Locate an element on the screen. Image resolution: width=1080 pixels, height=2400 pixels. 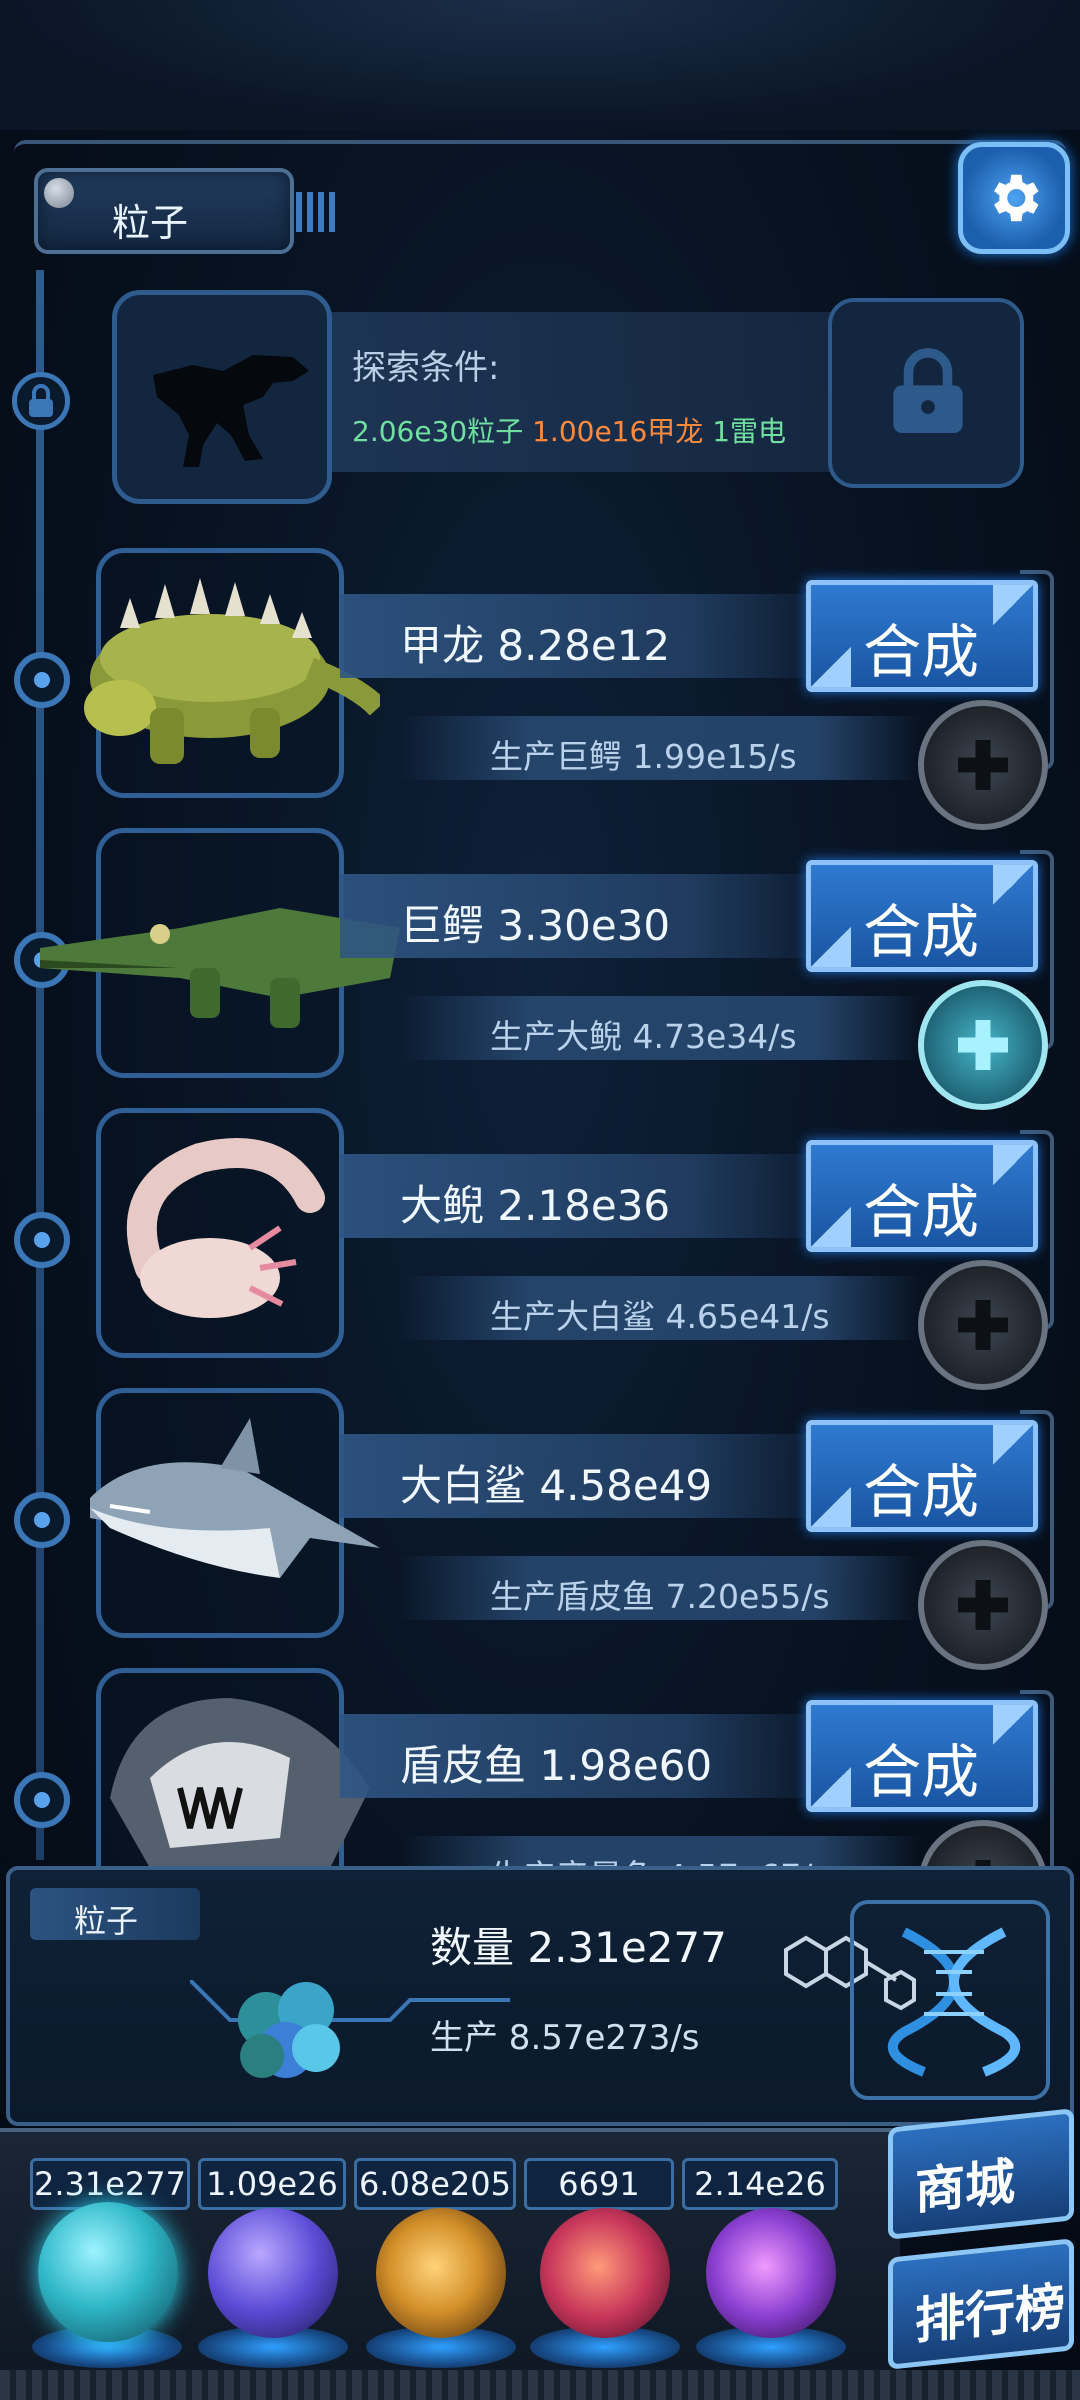
shop-button: 商城 is located at coordinates (981, 2174).